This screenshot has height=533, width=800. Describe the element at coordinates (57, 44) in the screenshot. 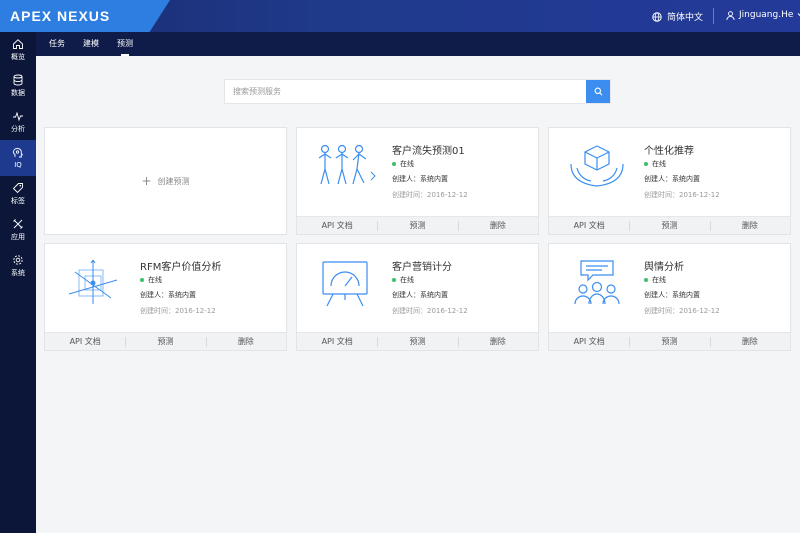

I see `tab-tasks: 任务` at that location.